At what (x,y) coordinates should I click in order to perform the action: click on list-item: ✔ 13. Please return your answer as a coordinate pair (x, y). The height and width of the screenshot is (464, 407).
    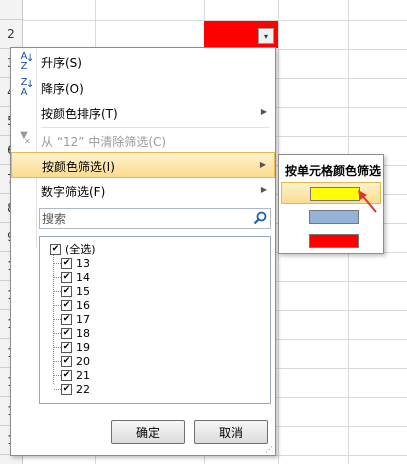
    Looking at the image, I should click on (75, 263).